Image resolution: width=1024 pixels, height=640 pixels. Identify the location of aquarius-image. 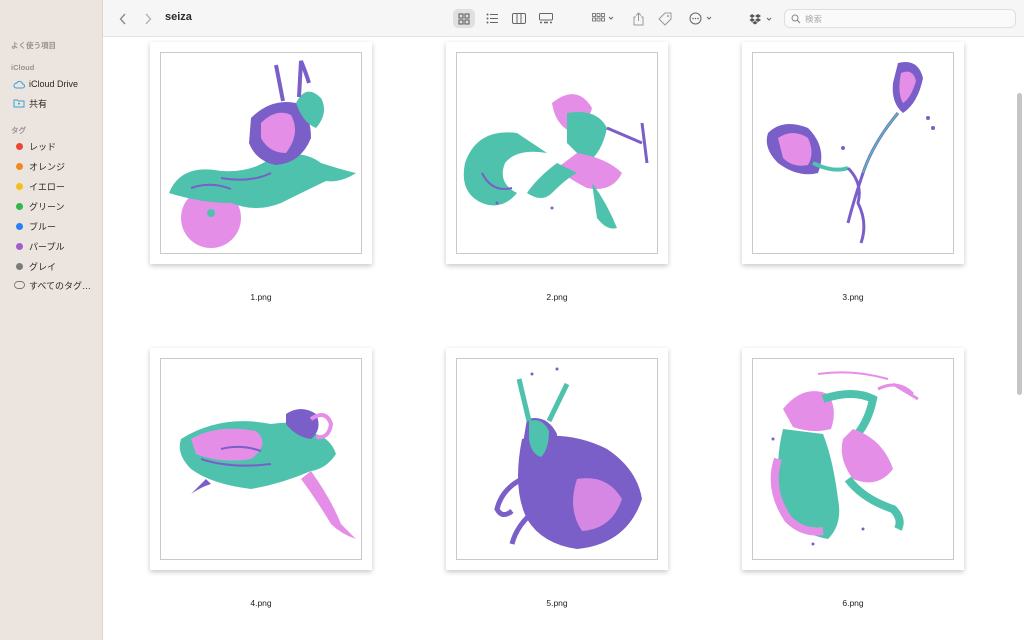
(556, 161).